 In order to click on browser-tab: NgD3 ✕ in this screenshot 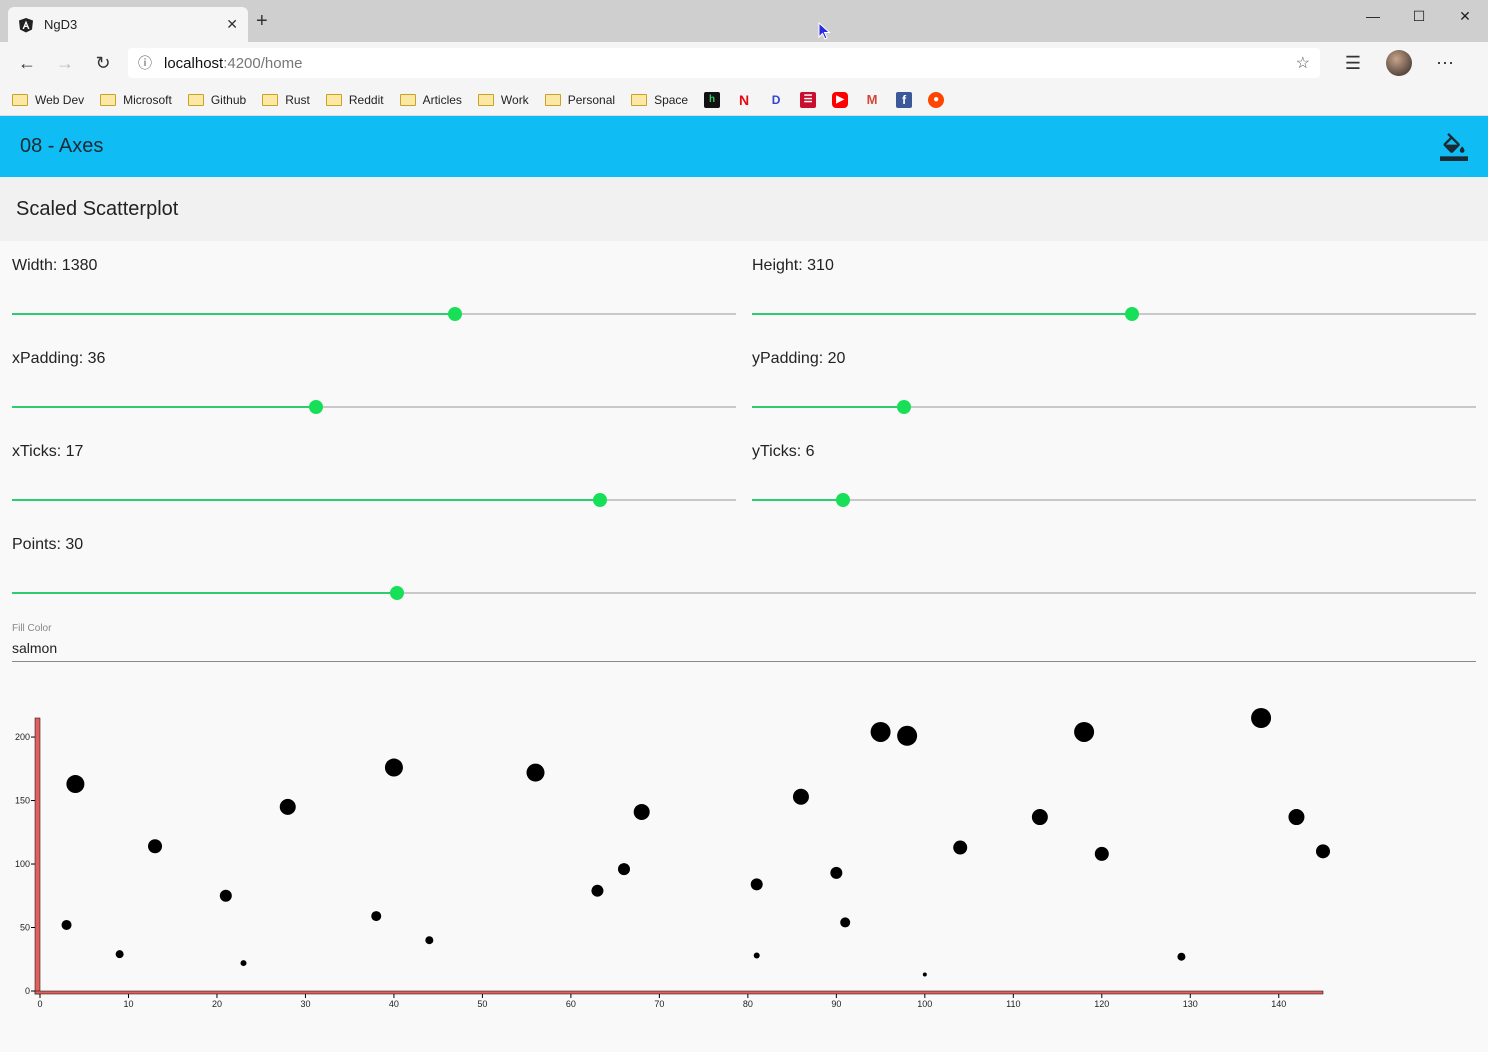, I will do `click(128, 24)`.